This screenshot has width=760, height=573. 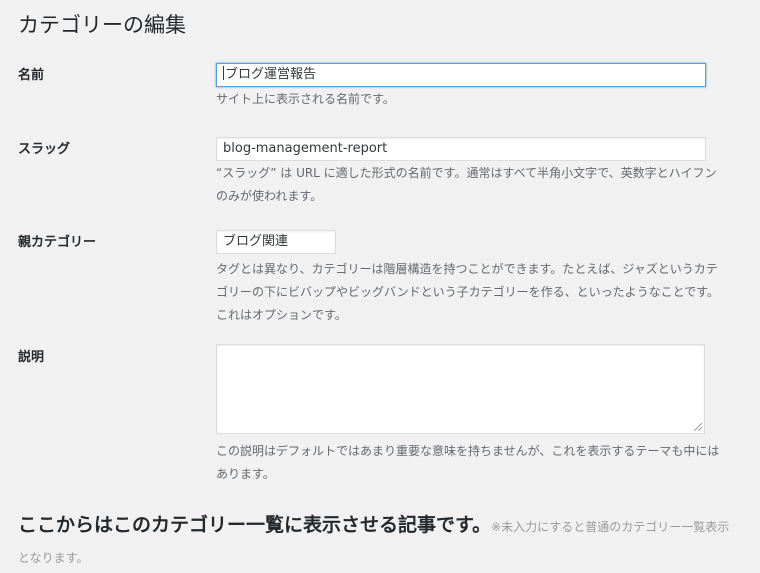 I want to click on slug-input: blog-management-report, so click(x=461, y=149).